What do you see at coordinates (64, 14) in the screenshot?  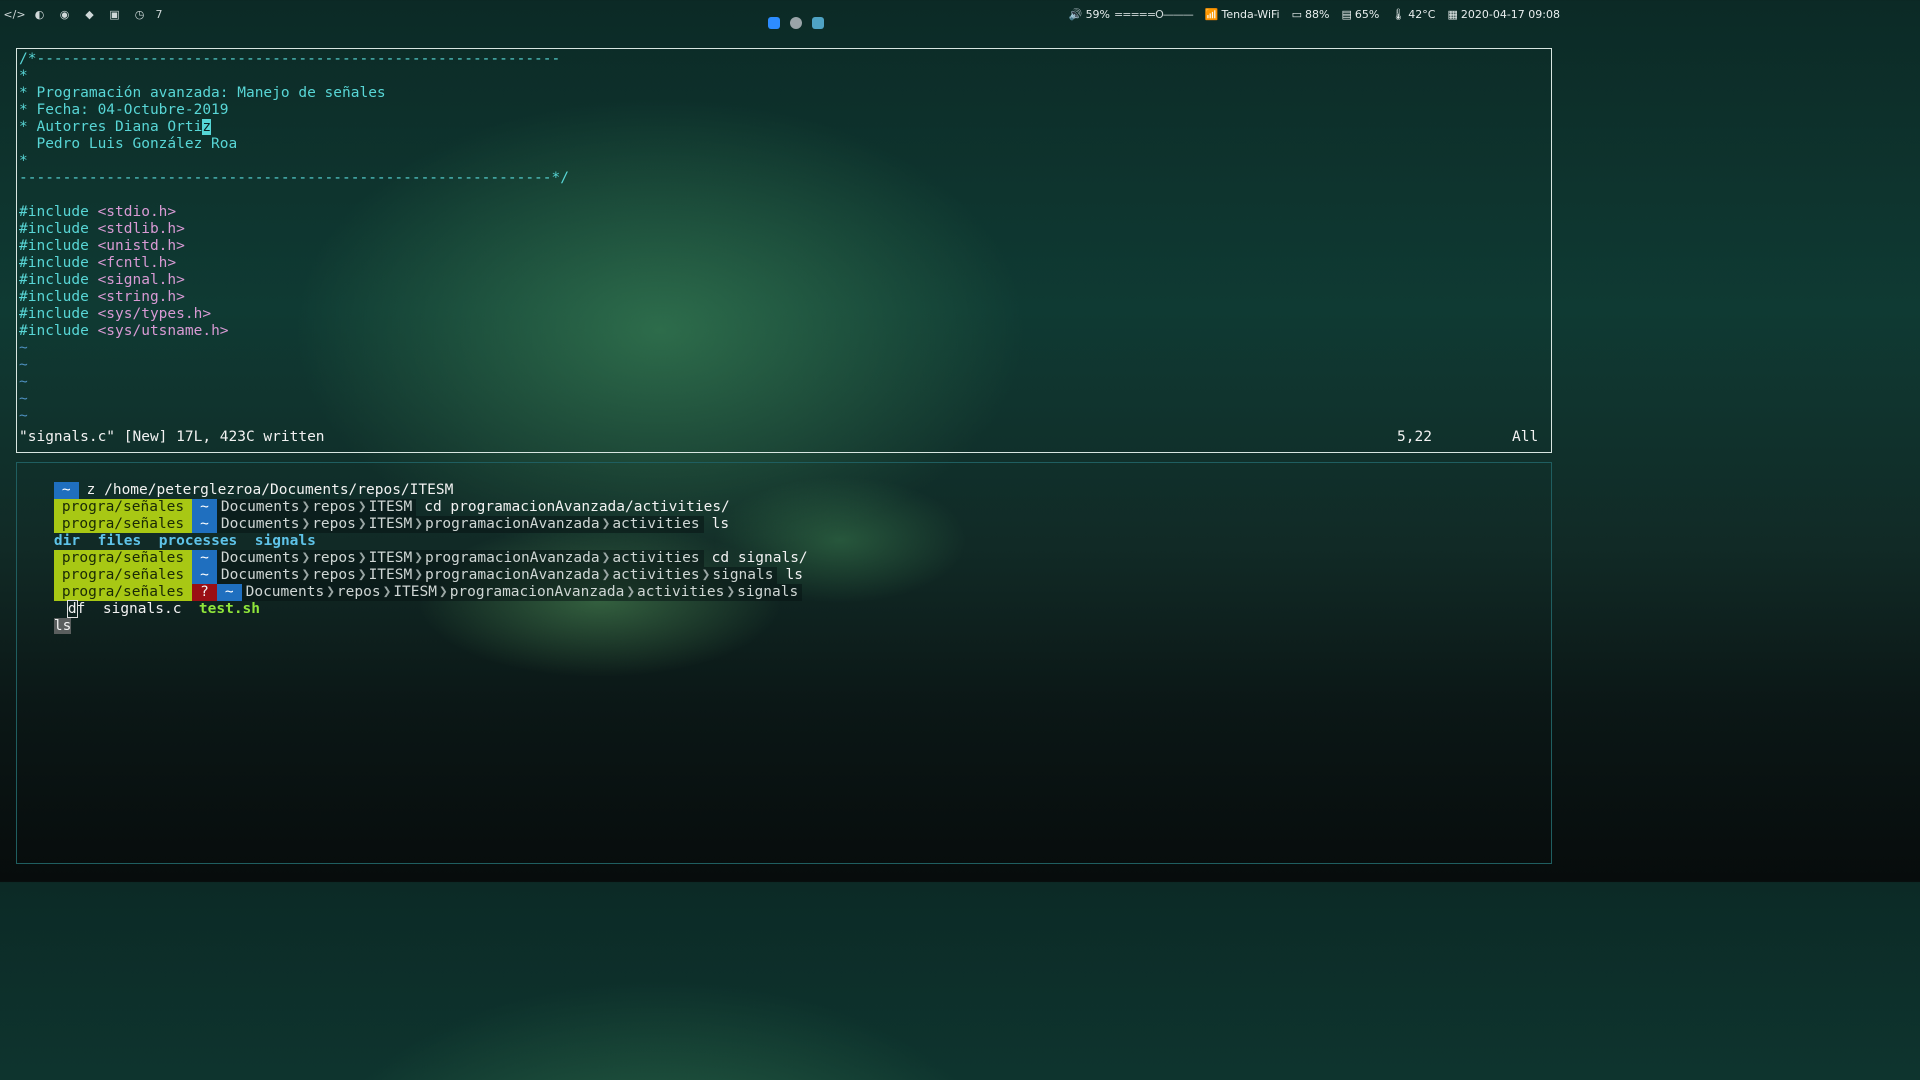 I see `spotify-icon: ◉` at bounding box center [64, 14].